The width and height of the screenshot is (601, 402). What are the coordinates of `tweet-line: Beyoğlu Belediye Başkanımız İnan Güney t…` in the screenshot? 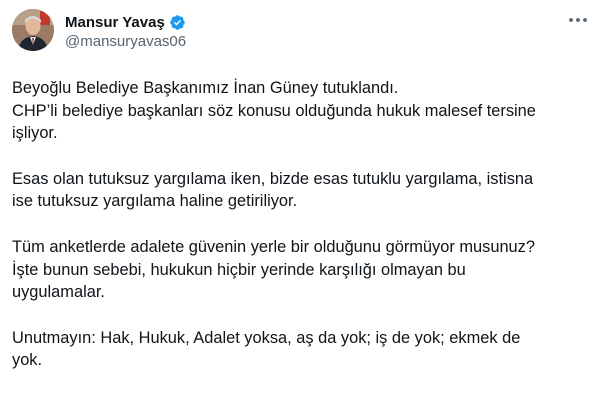 It's located at (205, 88).